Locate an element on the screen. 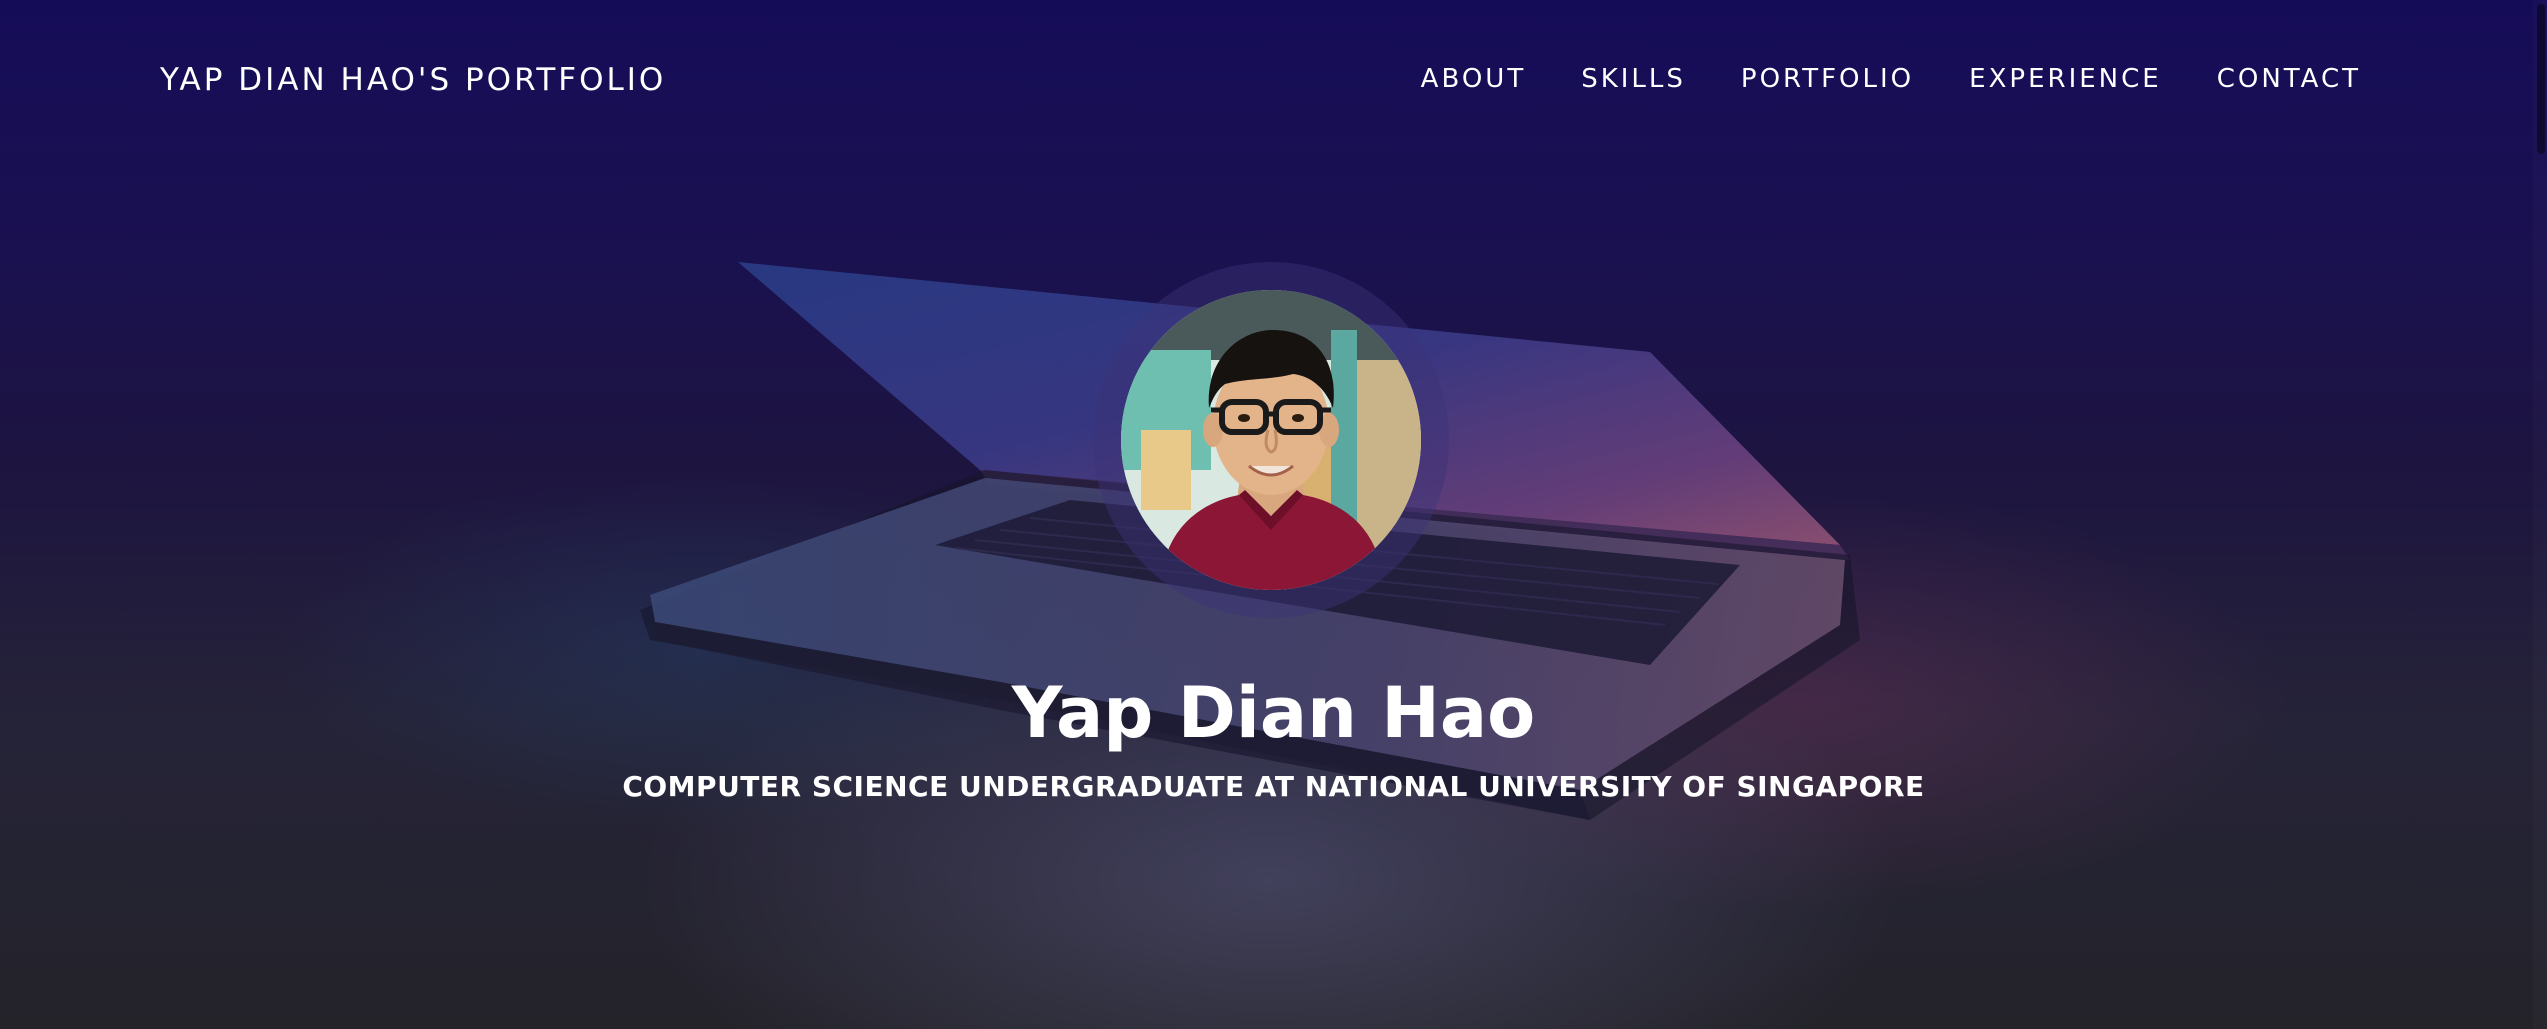  avatar is located at coordinates (1271, 440).